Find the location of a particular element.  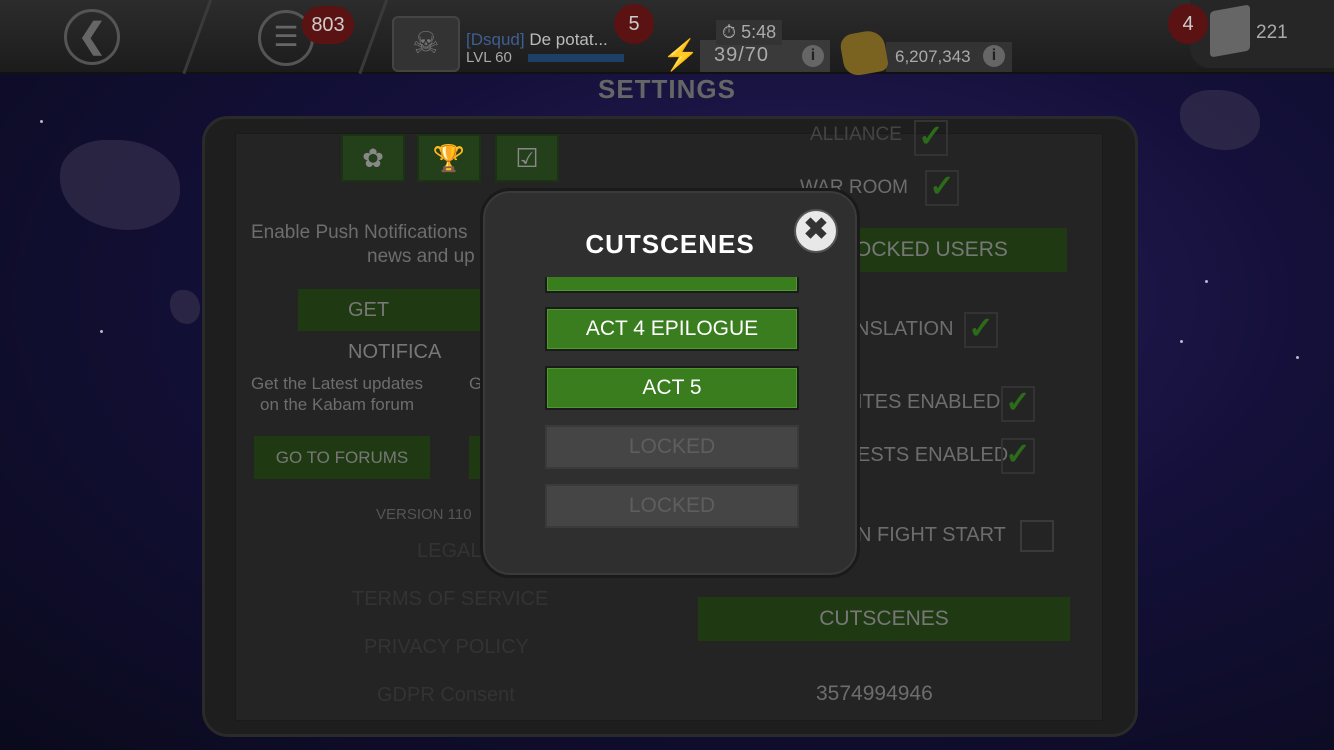

units-icon is located at coordinates (1230, 31).